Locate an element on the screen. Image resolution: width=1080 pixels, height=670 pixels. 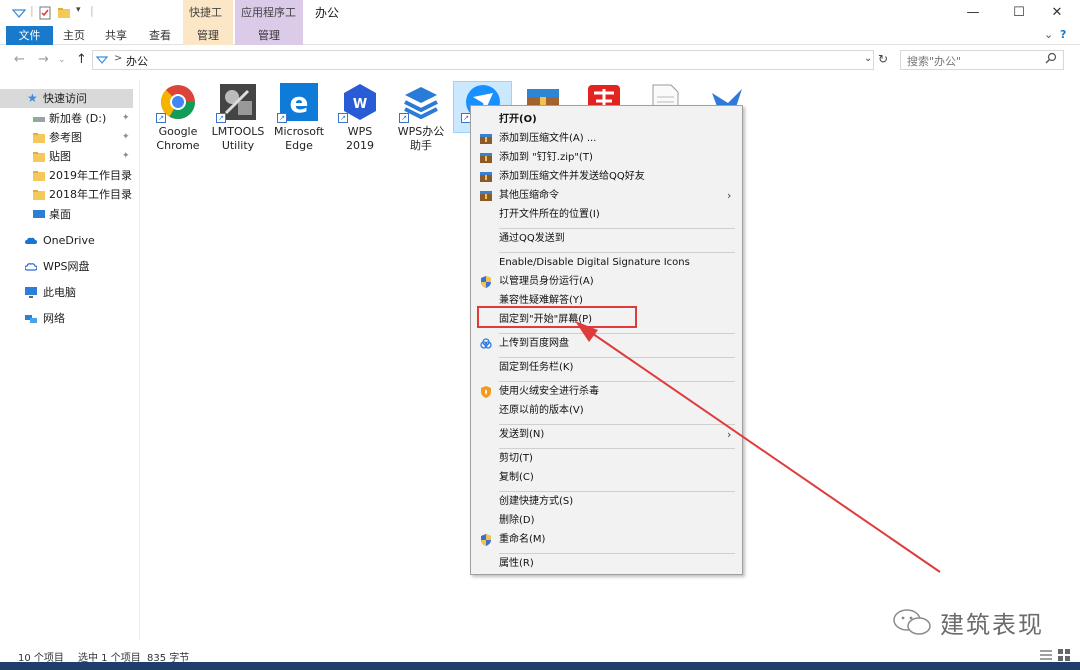
forward-button: → is located at coordinates (43, 59).